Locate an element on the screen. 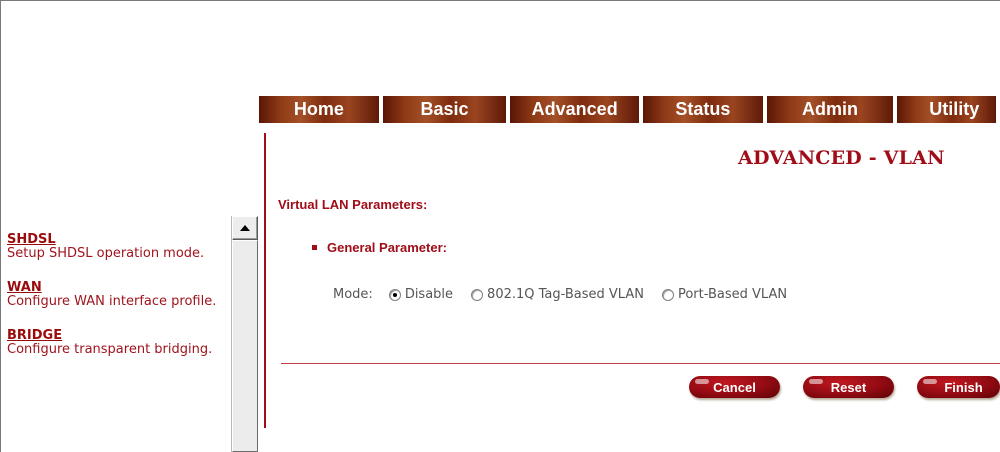  mode-option-label: Port-Based VLAN is located at coordinates (732, 294).